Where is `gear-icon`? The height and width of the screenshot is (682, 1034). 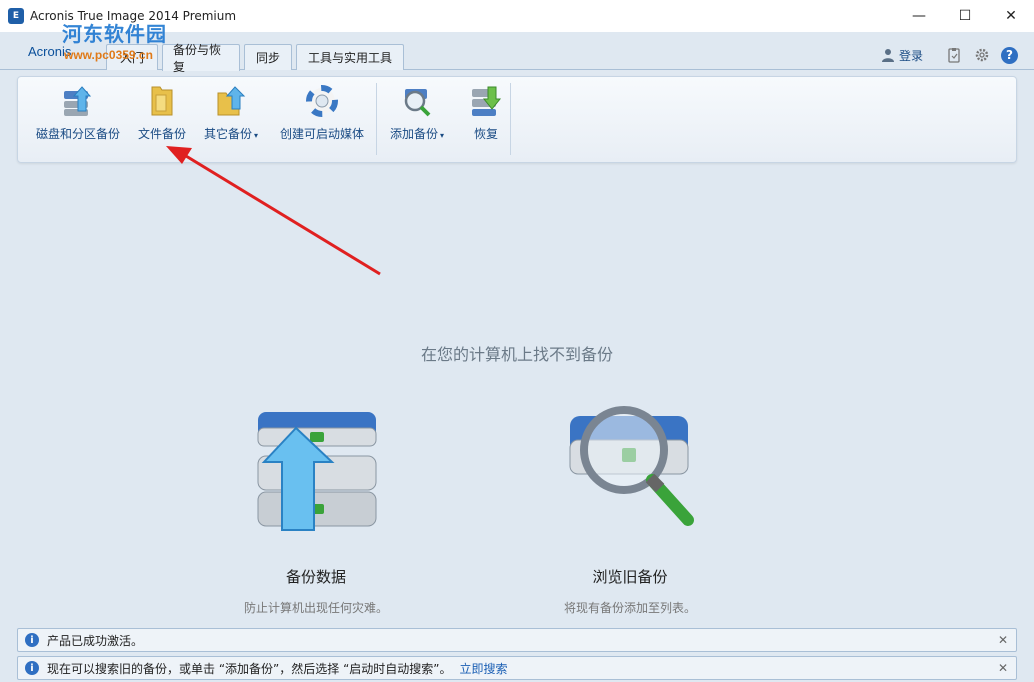 gear-icon is located at coordinates (982, 55).